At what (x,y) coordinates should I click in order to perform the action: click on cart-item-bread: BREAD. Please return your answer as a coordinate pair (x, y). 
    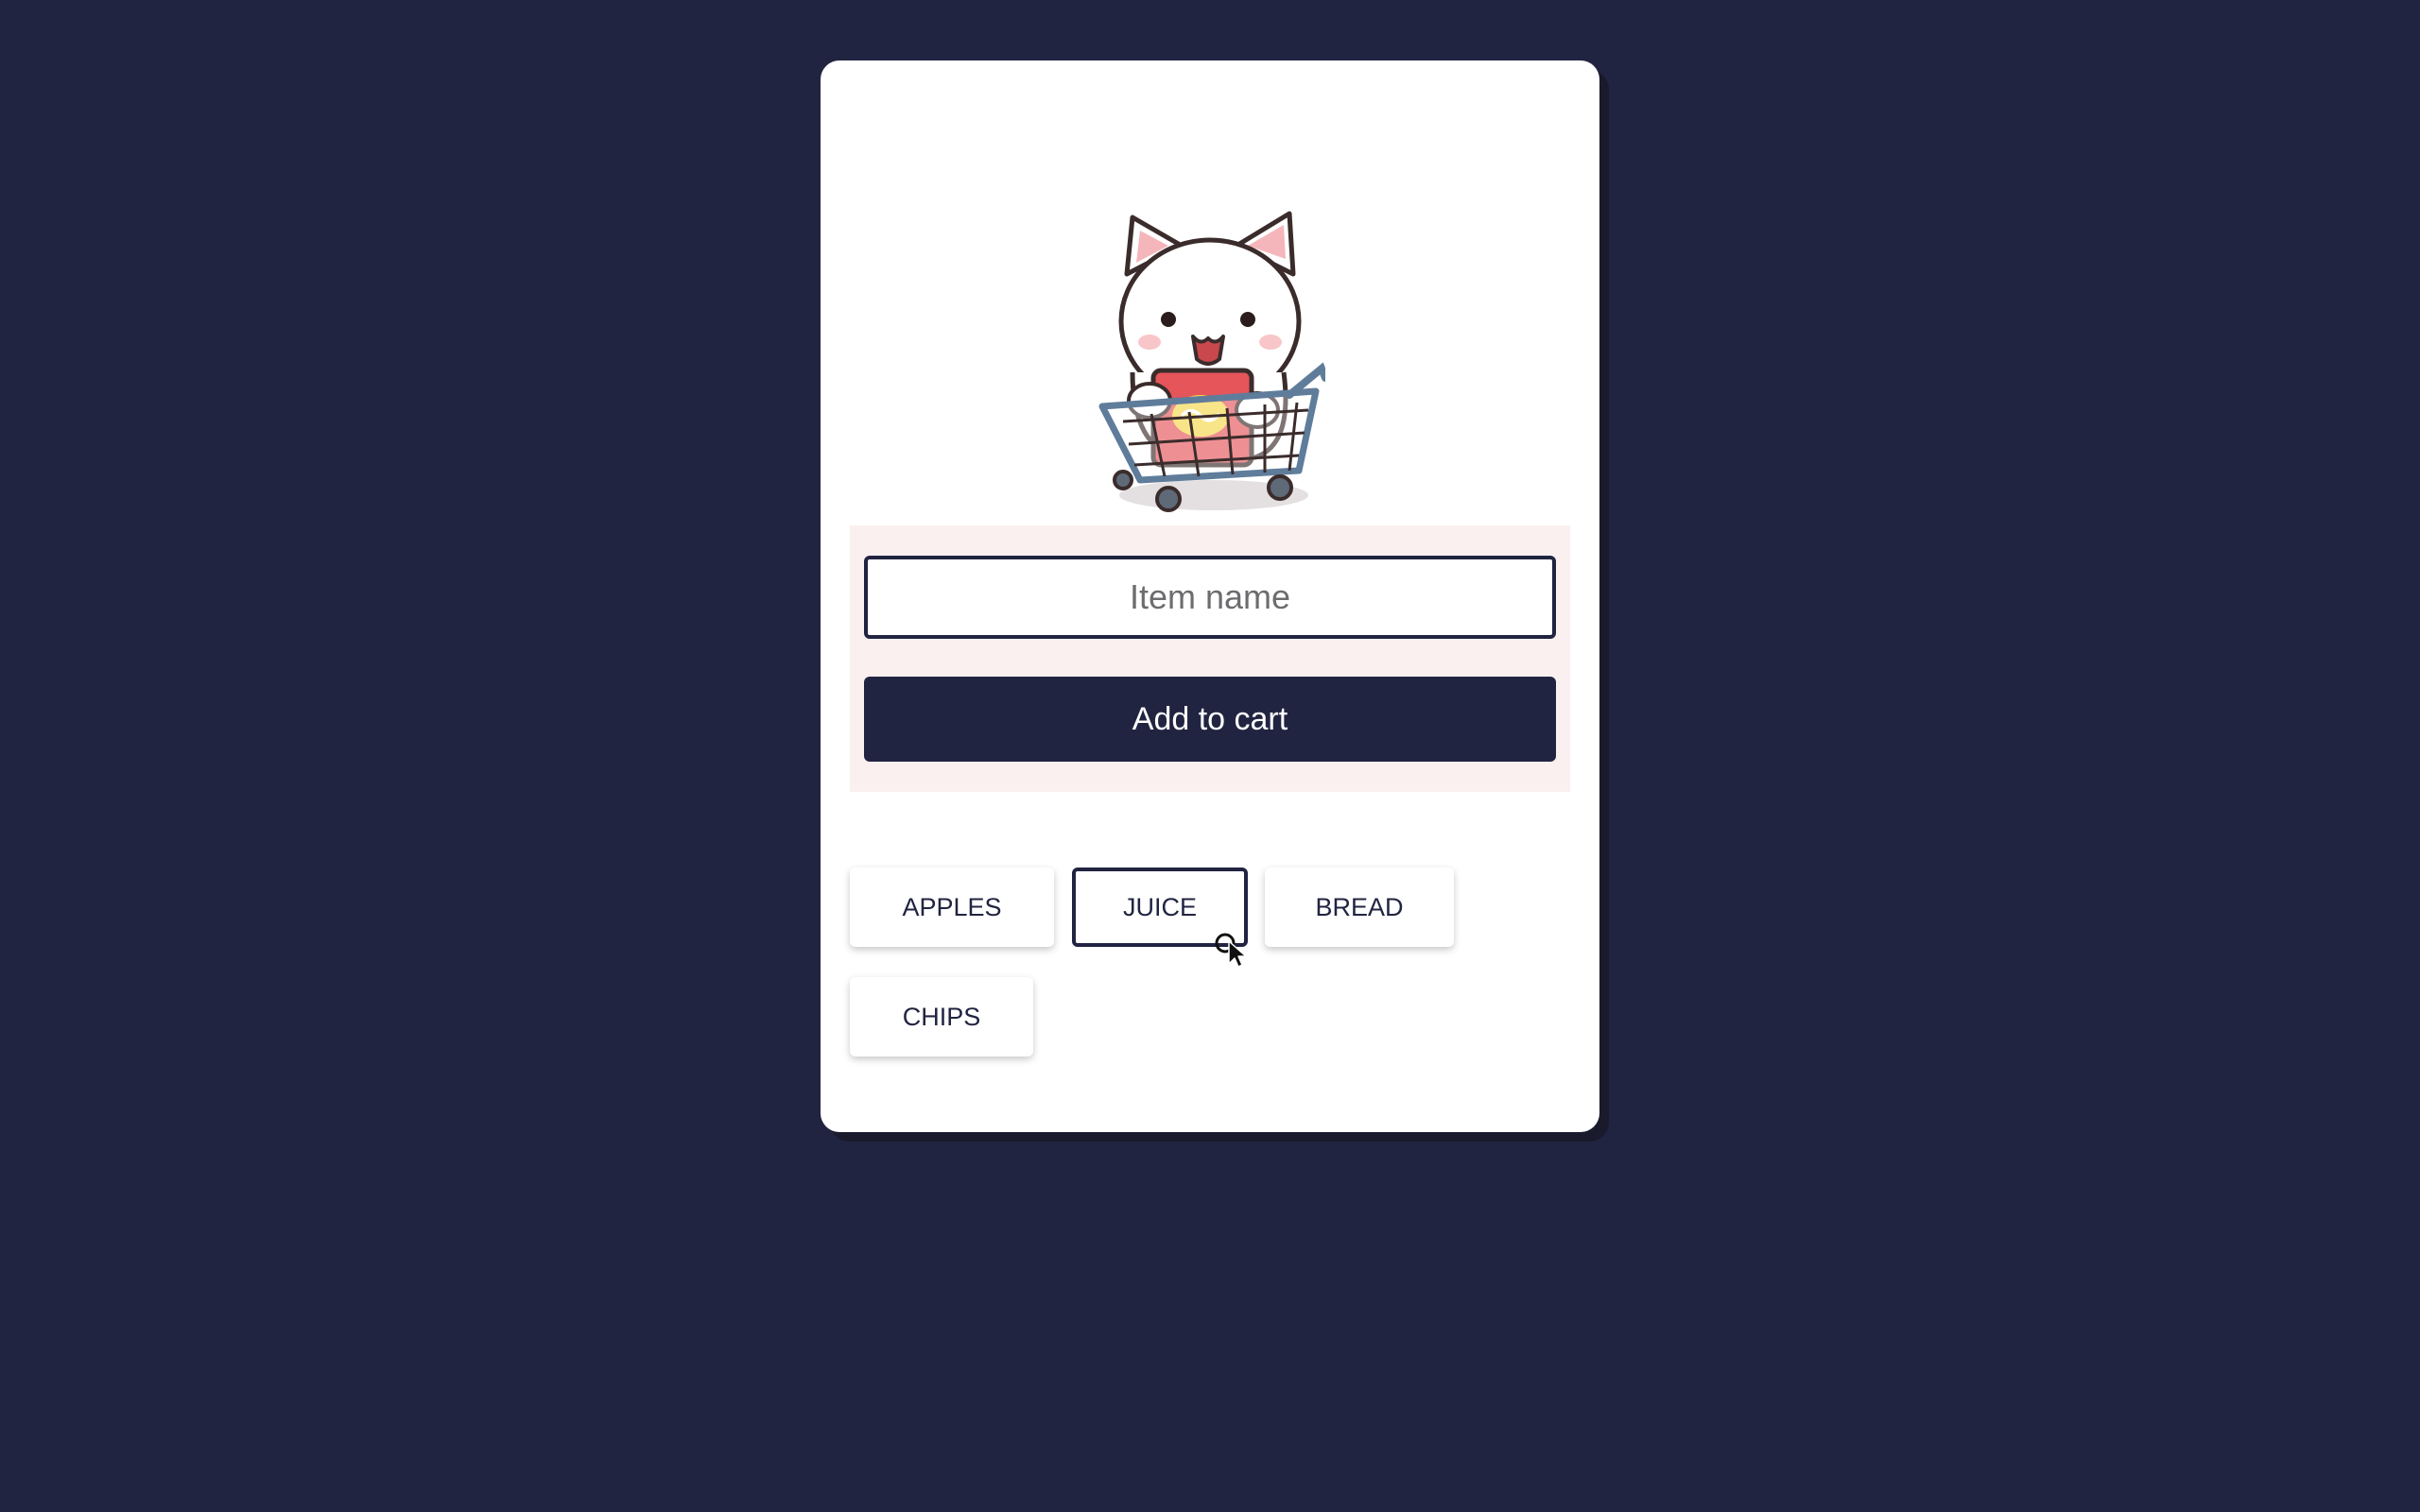
    Looking at the image, I should click on (1359, 907).